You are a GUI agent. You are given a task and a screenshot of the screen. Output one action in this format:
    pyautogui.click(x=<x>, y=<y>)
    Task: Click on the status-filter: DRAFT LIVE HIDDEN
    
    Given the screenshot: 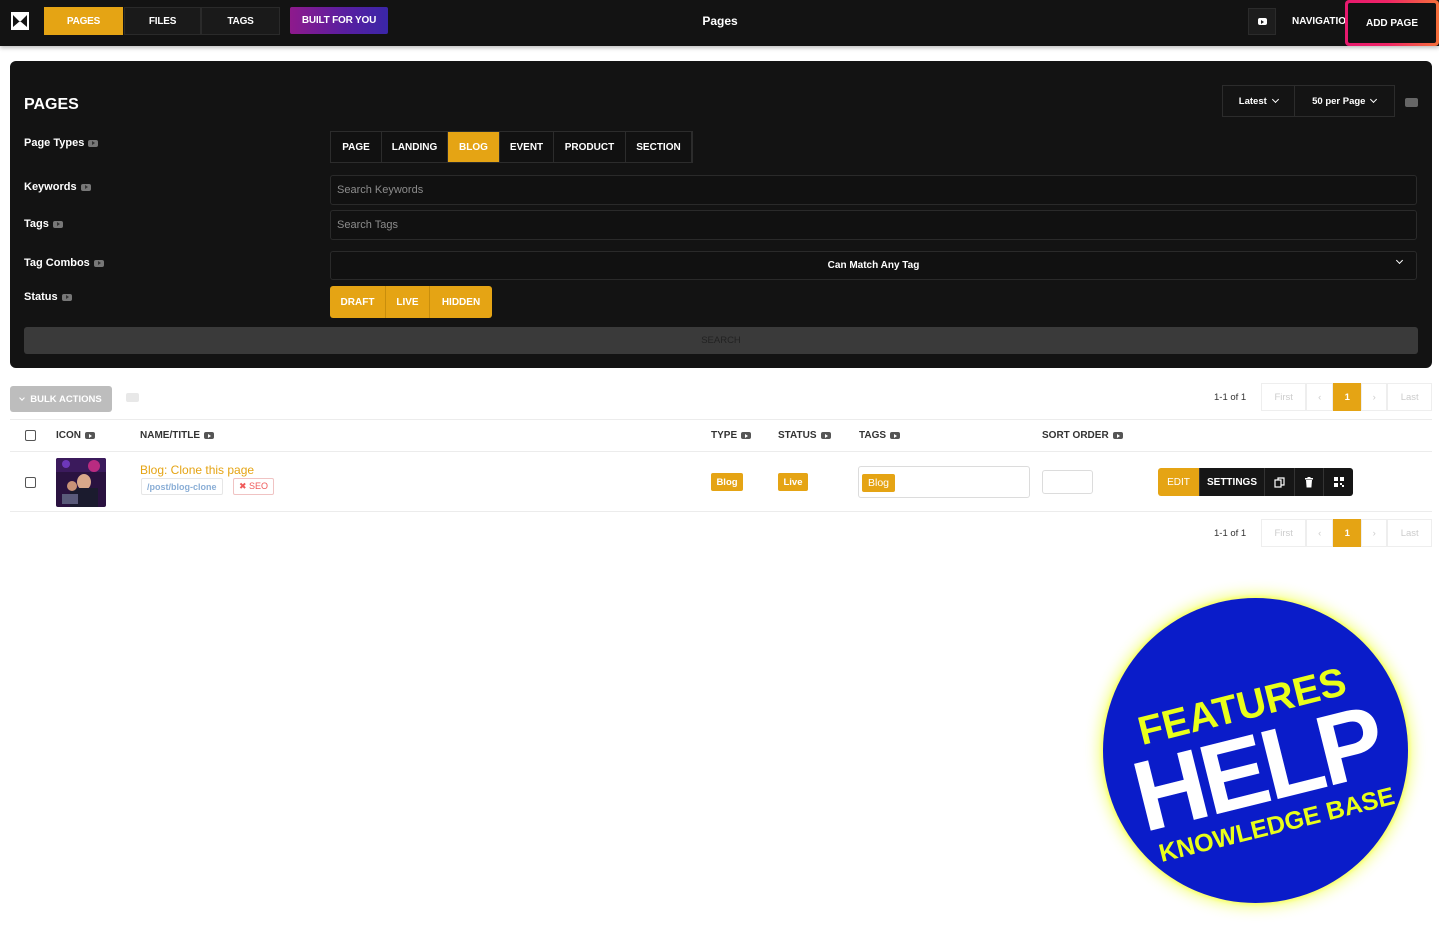 What is the action you would take?
    pyautogui.click(x=411, y=302)
    